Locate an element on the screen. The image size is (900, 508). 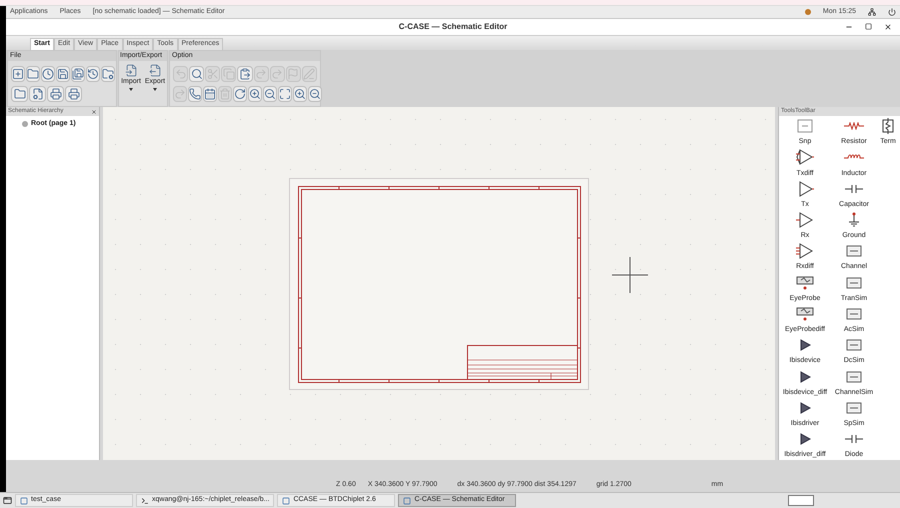
calendar-icon is located at coordinates (210, 94).